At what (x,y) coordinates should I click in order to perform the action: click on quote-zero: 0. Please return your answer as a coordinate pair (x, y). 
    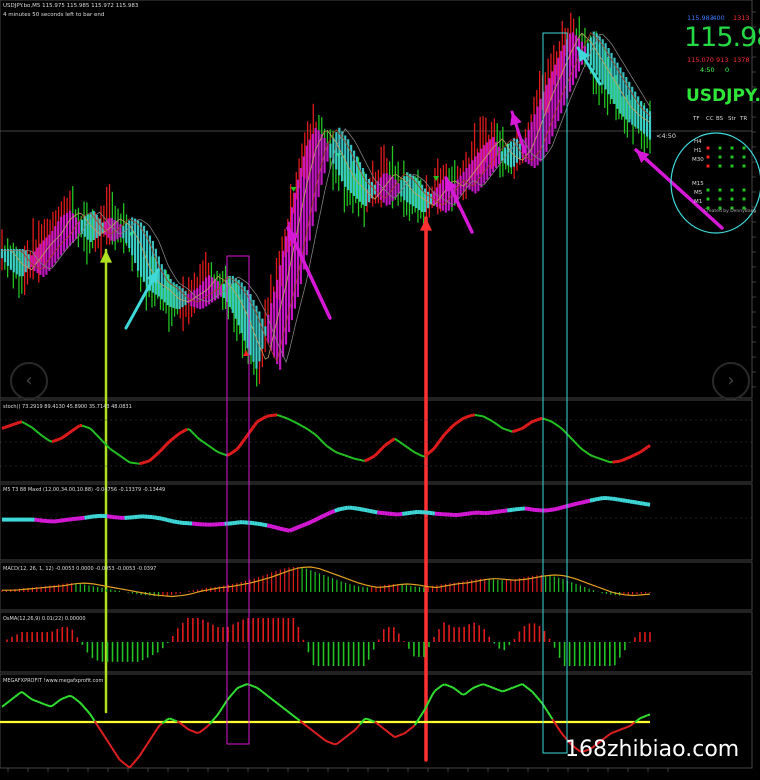
    Looking at the image, I should click on (727, 70).